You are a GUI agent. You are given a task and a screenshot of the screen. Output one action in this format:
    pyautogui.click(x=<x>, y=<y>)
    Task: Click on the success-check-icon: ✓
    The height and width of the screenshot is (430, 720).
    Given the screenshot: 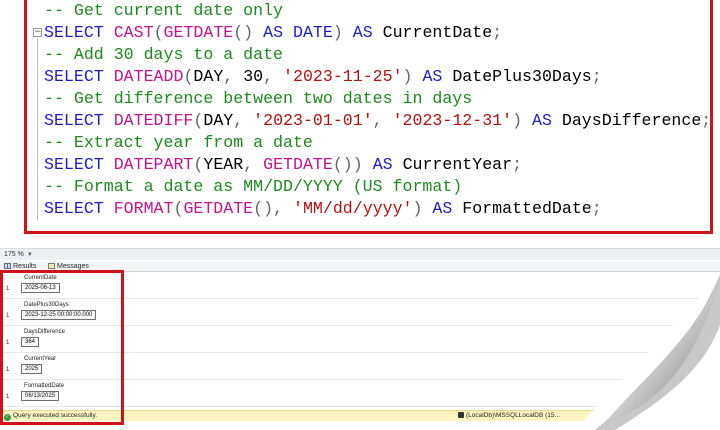 What is the action you would take?
    pyautogui.click(x=7, y=417)
    